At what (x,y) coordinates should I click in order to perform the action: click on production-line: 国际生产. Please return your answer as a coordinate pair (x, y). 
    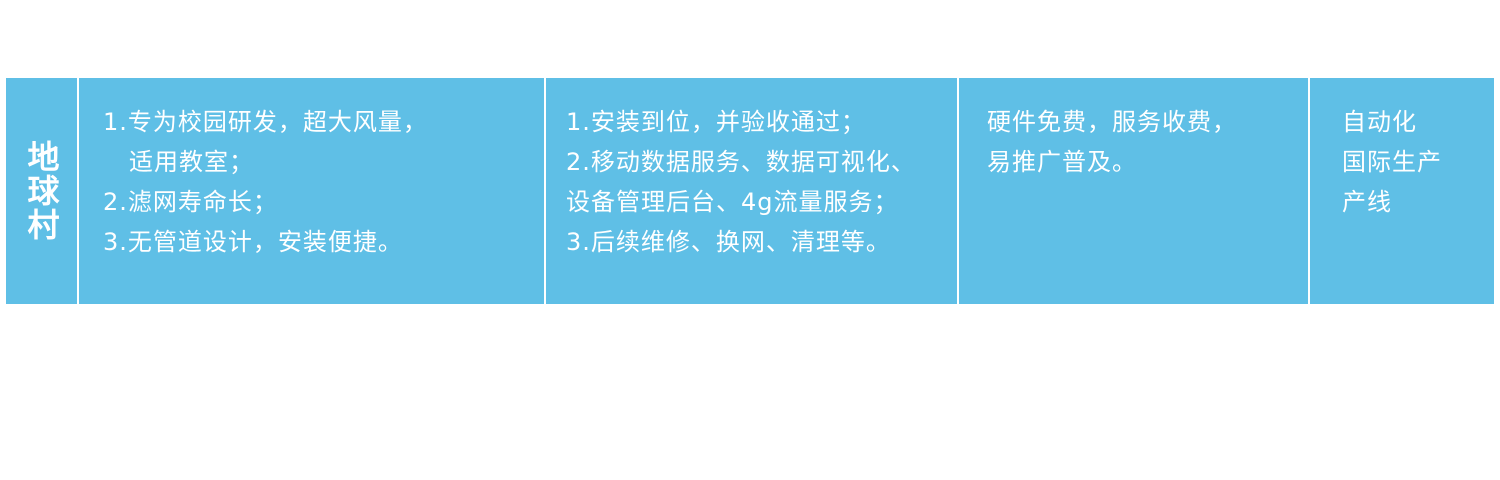
    Looking at the image, I should click on (1392, 162).